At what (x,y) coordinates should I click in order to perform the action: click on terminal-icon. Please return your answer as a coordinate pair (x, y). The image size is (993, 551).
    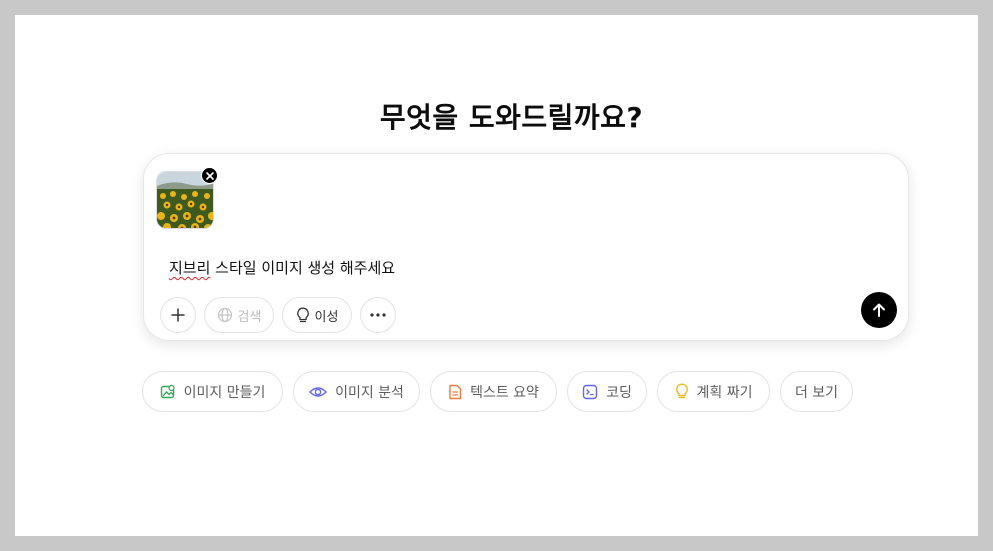
    Looking at the image, I should click on (590, 391).